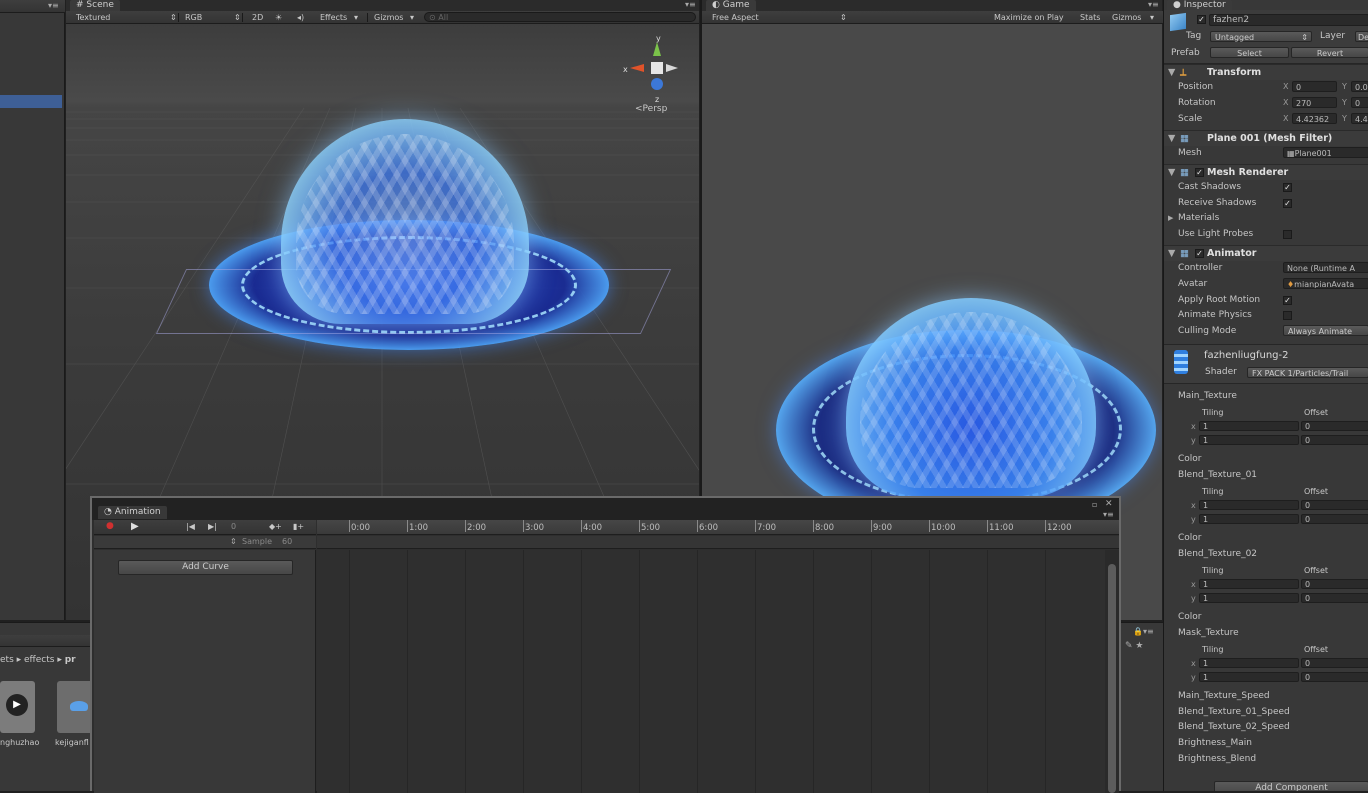 This screenshot has height=793, width=1368. Describe the element at coordinates (95, 5) in the screenshot. I see `tab-scene: # Scene` at that location.